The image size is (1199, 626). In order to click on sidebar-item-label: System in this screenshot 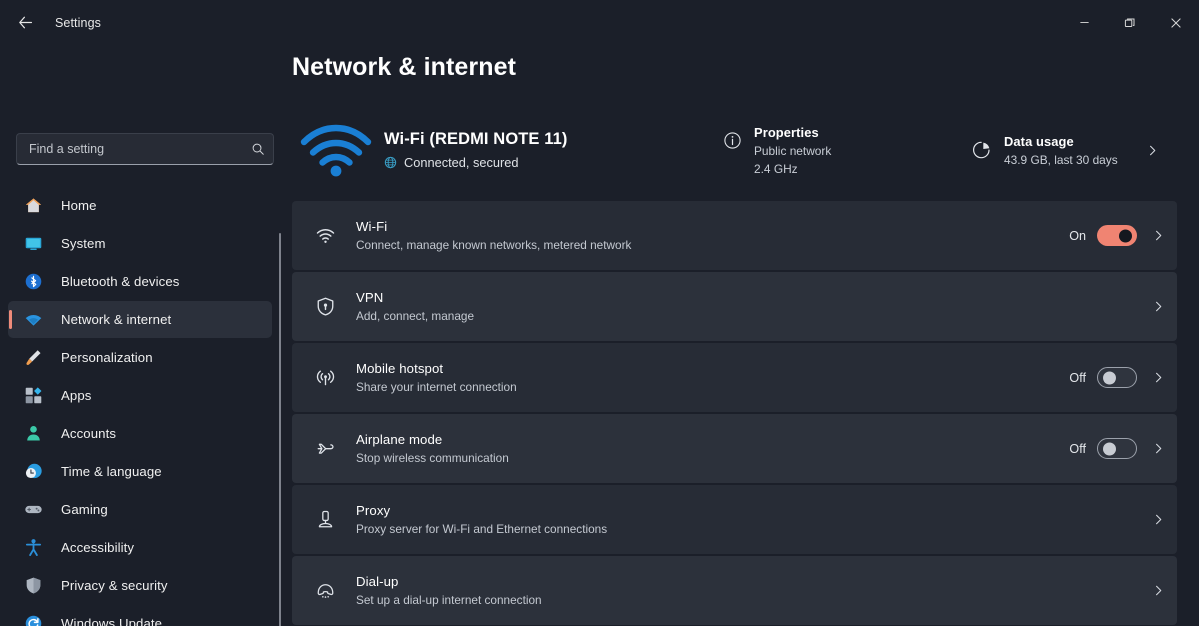, I will do `click(83, 243)`.